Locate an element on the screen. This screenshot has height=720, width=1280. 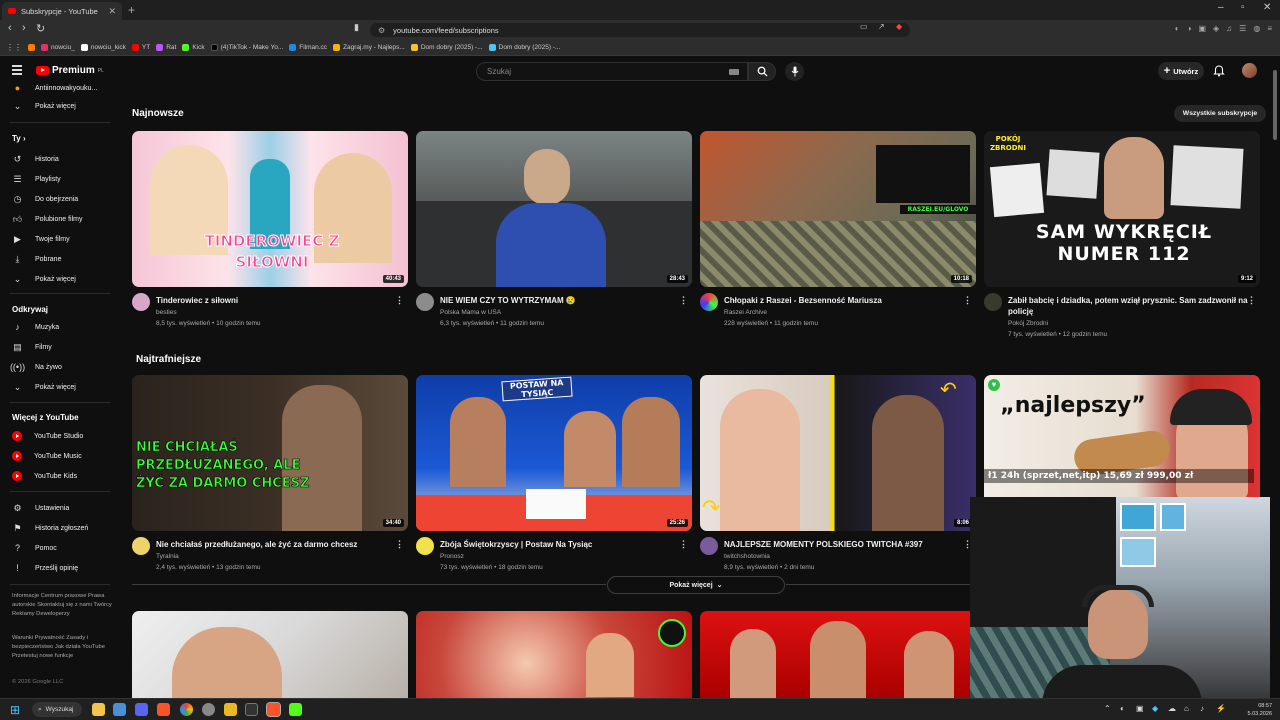
channel-name: Raszei Archive is located at coordinates (745, 312).